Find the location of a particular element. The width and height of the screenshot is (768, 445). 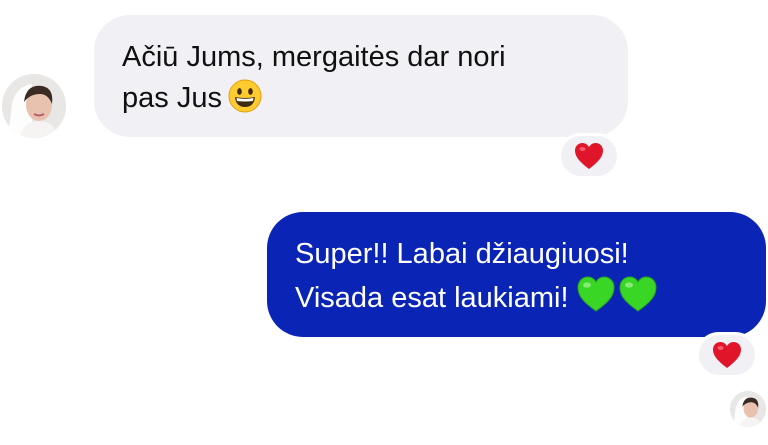

message-line-1: Ačiū Jums, mergaitės dar nori is located at coordinates (314, 57).